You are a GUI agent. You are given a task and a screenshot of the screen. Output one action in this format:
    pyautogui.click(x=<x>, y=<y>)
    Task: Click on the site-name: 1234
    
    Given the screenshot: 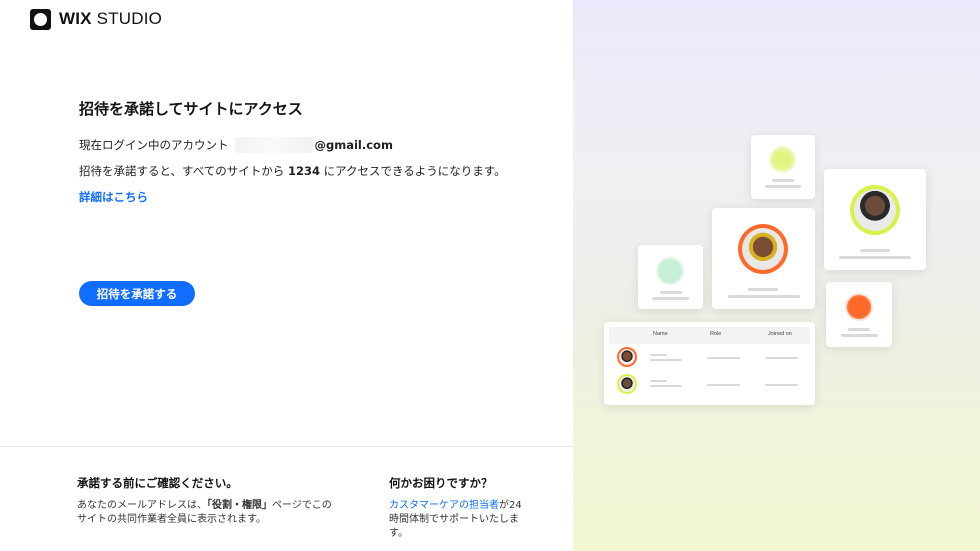 What is the action you would take?
    pyautogui.click(x=303, y=171)
    